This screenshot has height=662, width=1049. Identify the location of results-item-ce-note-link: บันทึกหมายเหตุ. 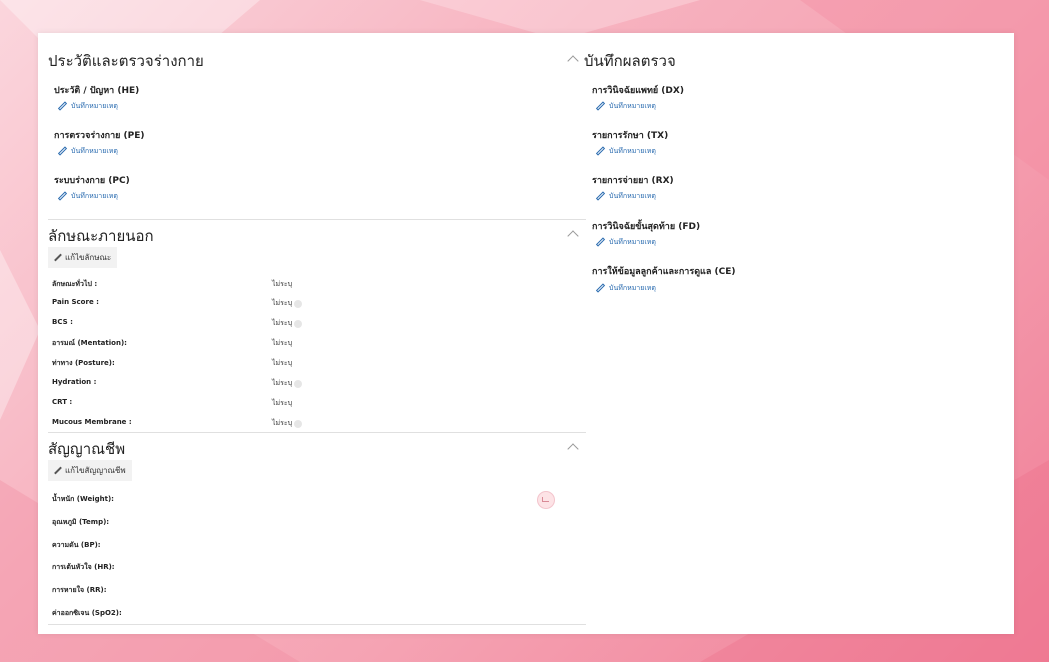
(626, 288).